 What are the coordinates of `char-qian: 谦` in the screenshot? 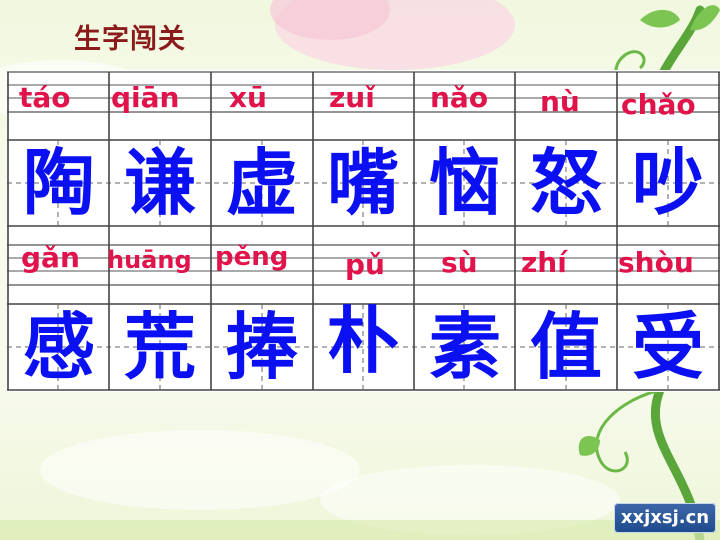 It's located at (159, 183).